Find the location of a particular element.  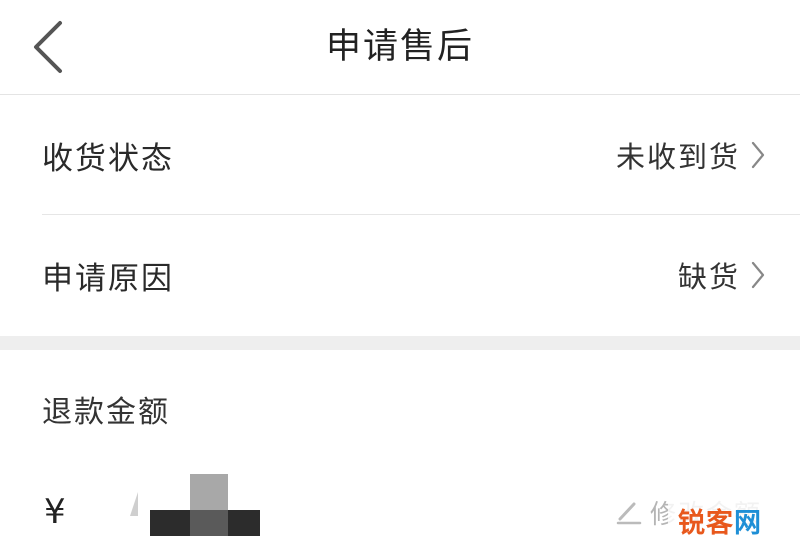

receipt-status-selector: 未收到货 is located at coordinates (691, 155).